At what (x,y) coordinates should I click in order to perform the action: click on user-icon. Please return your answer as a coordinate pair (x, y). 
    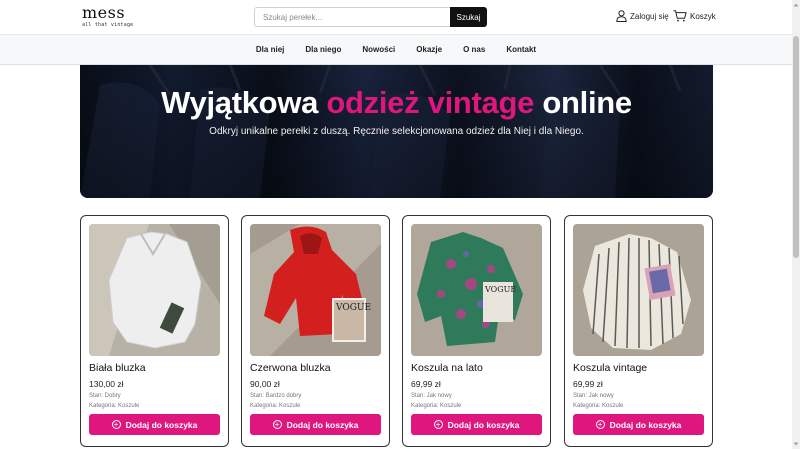
    Looking at the image, I should click on (621, 16).